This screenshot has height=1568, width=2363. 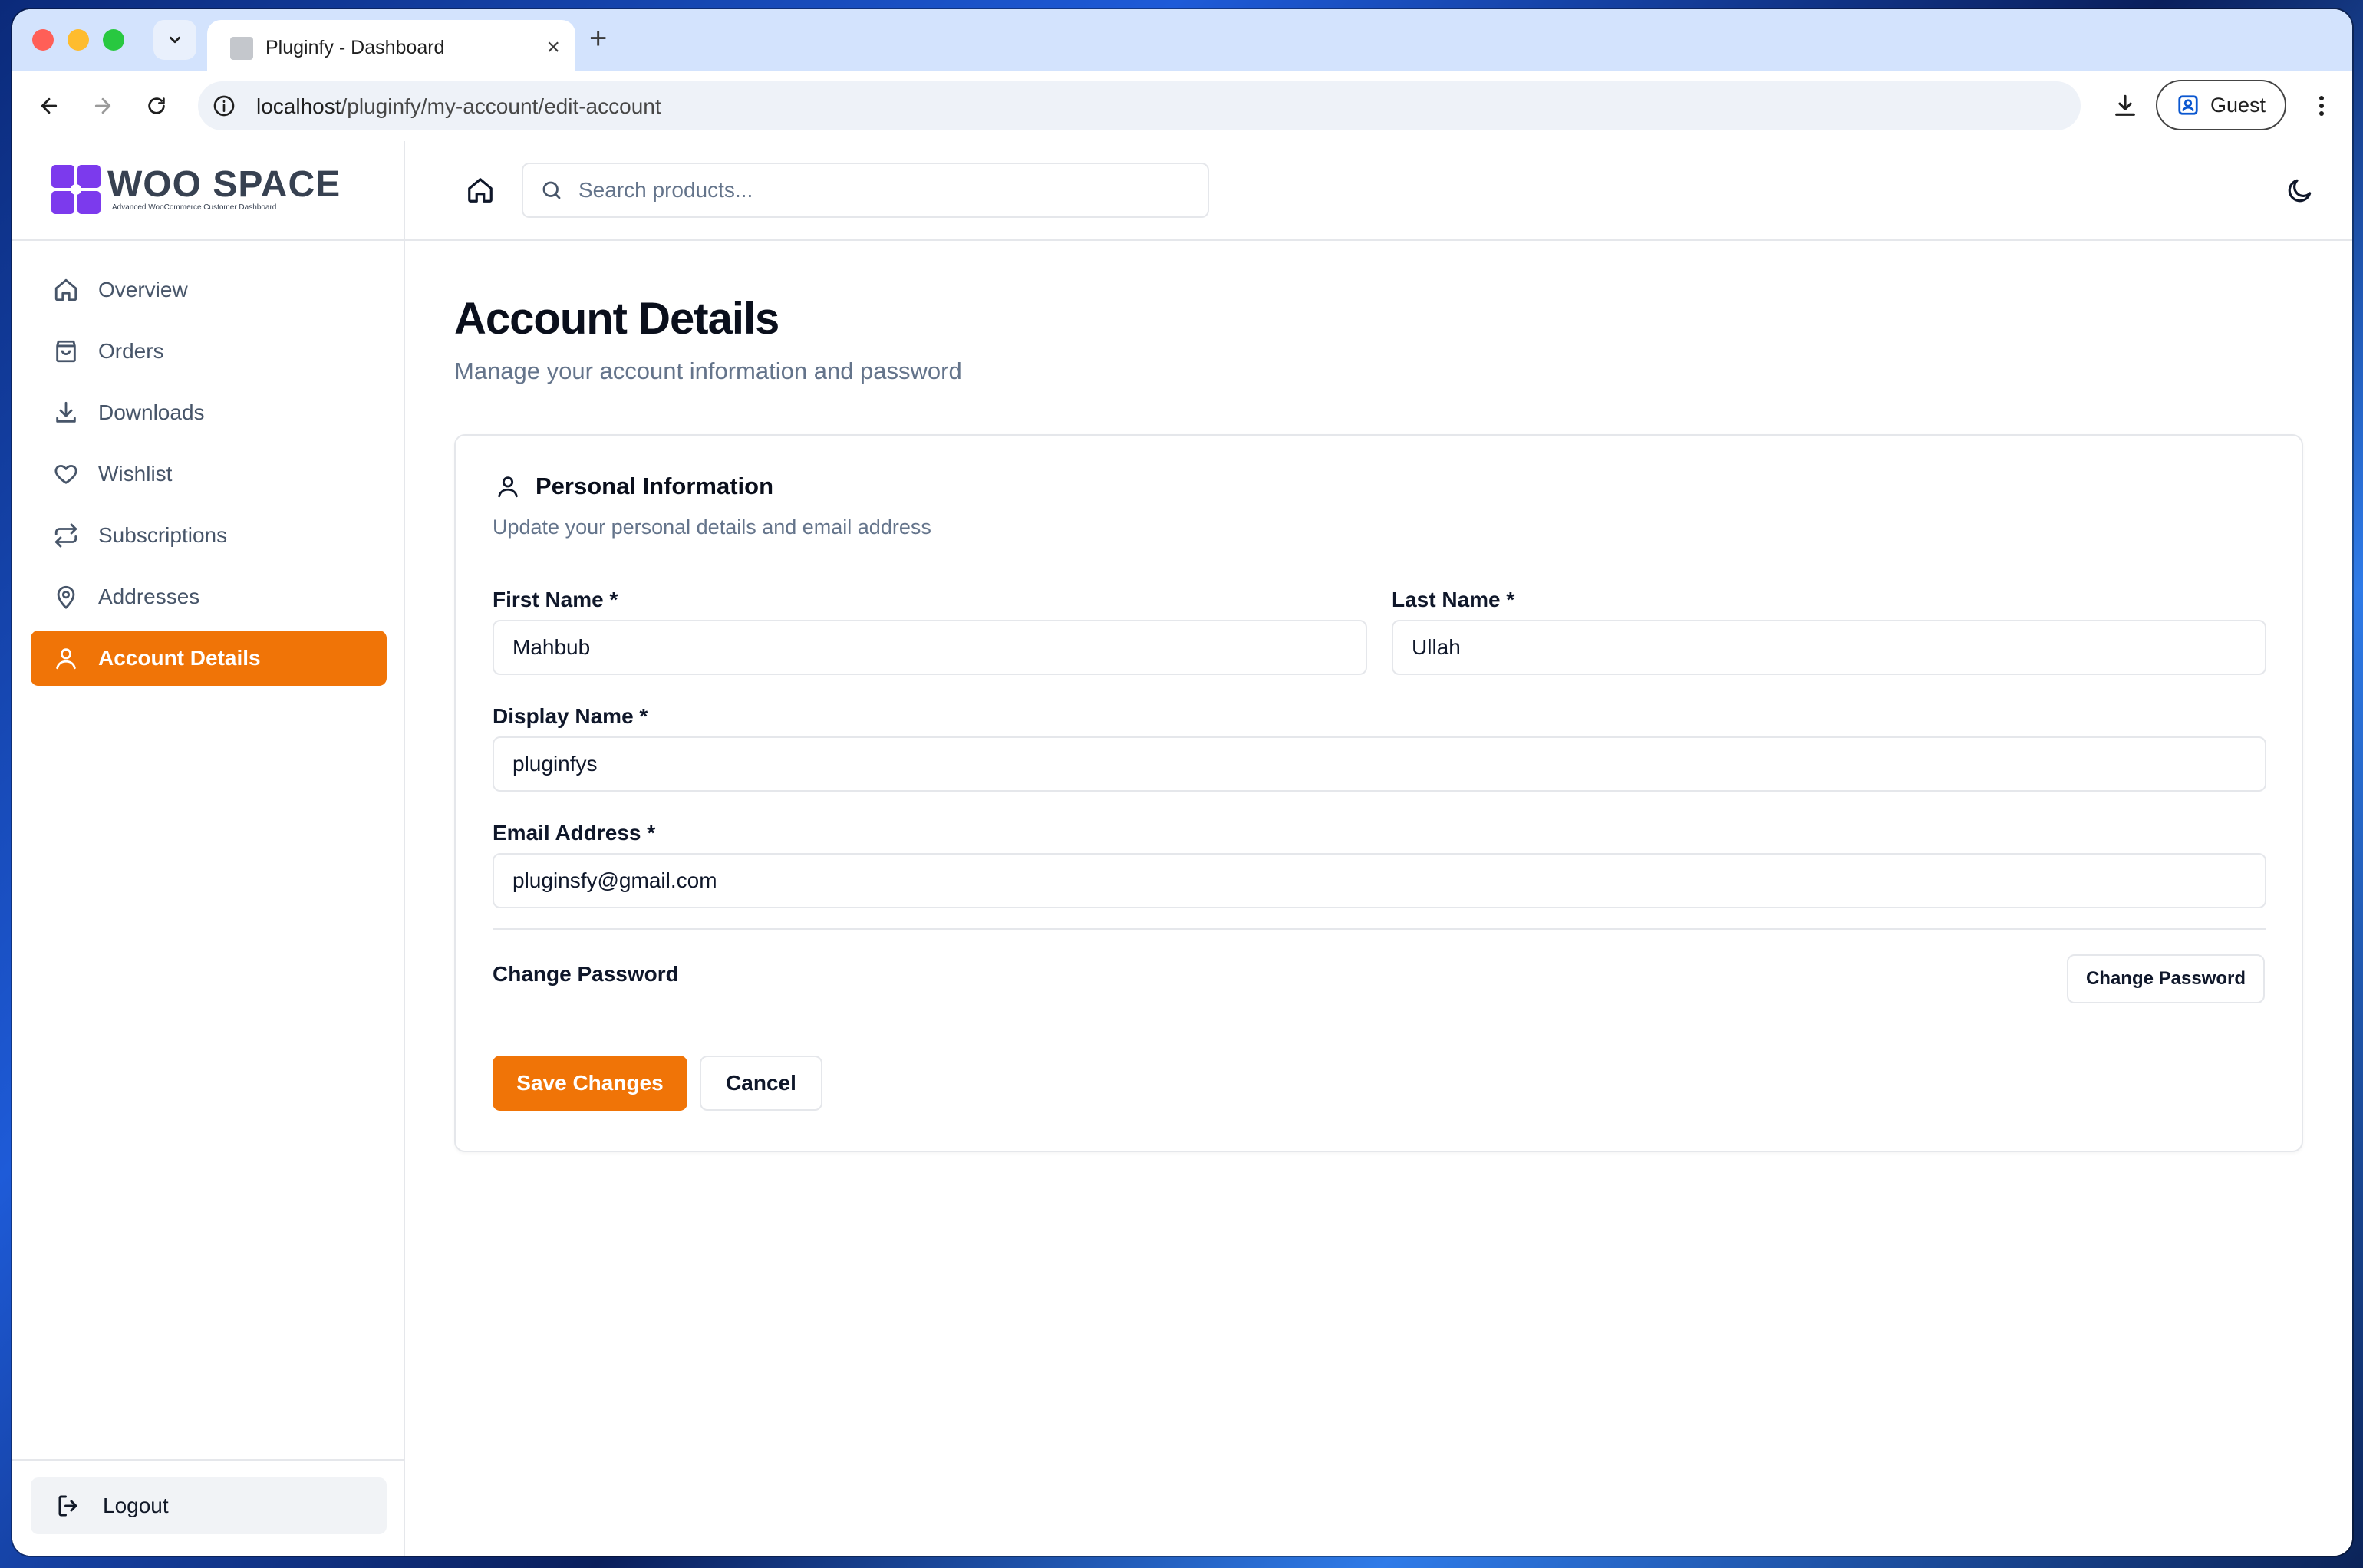 I want to click on forward-button, so click(x=103, y=106).